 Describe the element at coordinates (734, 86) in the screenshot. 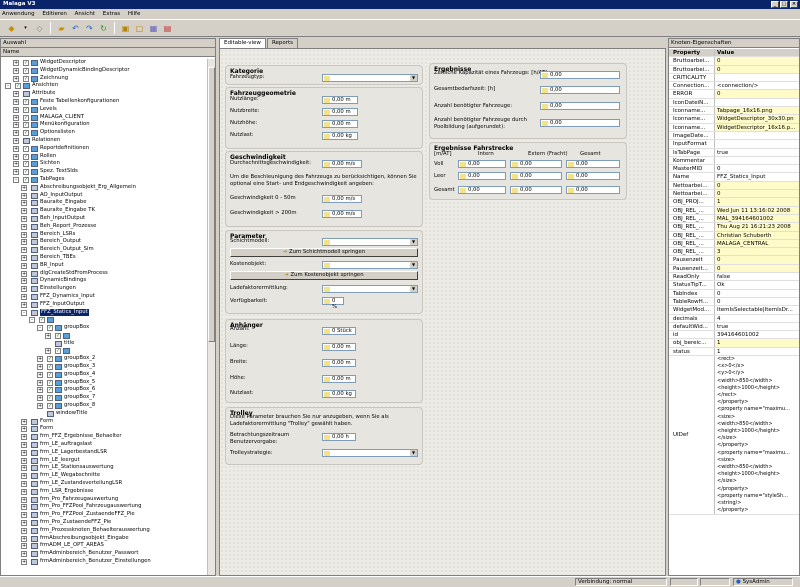

I see `property-row: Connection... <connection/>` at that location.